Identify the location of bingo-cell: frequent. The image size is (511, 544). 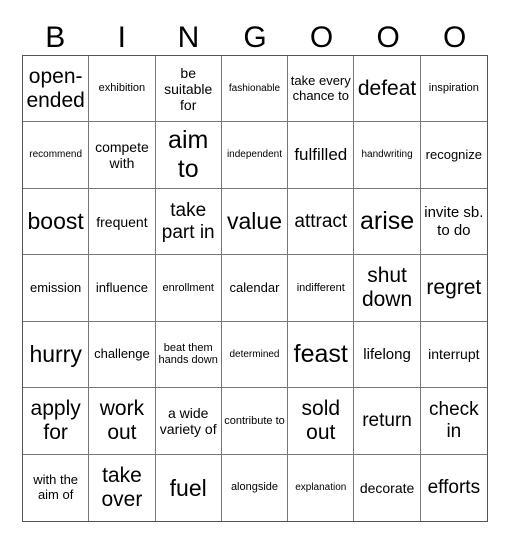
(122, 222).